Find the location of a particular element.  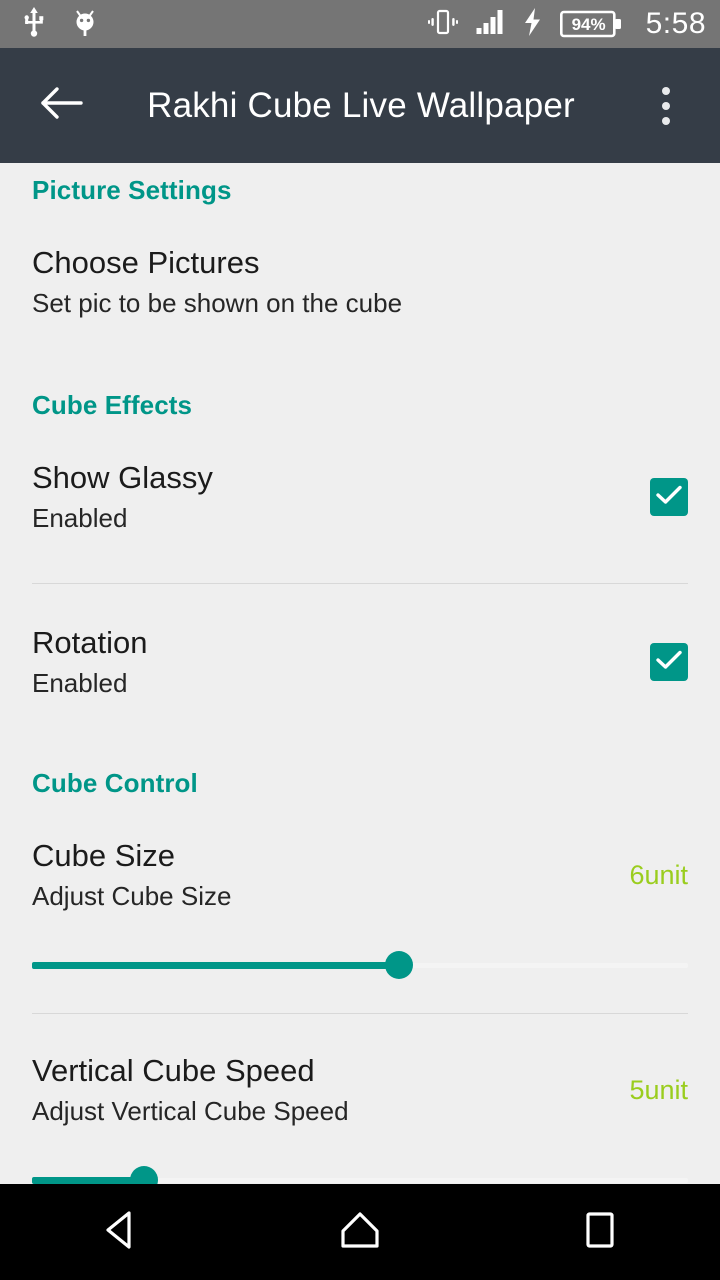

page-title: Rakhi Cube Live Wallpaper is located at coordinates (361, 105).